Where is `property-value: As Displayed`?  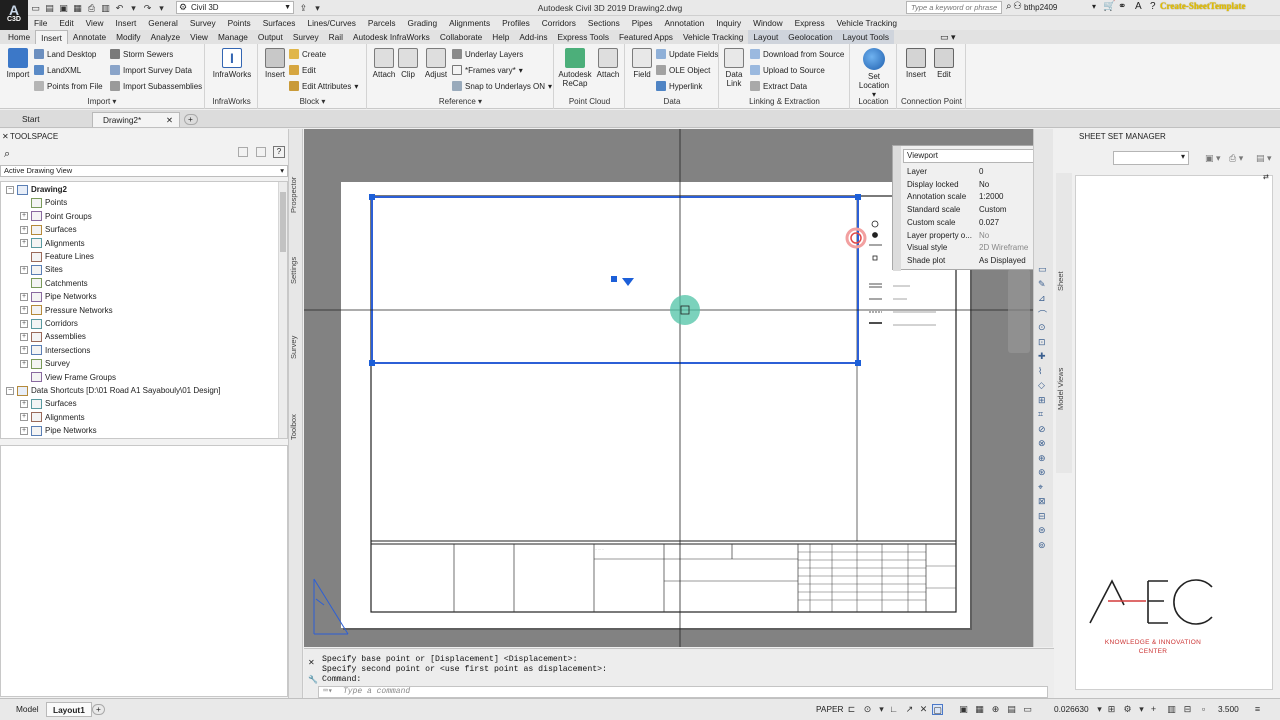 property-value: As Displayed is located at coordinates (1002, 260).